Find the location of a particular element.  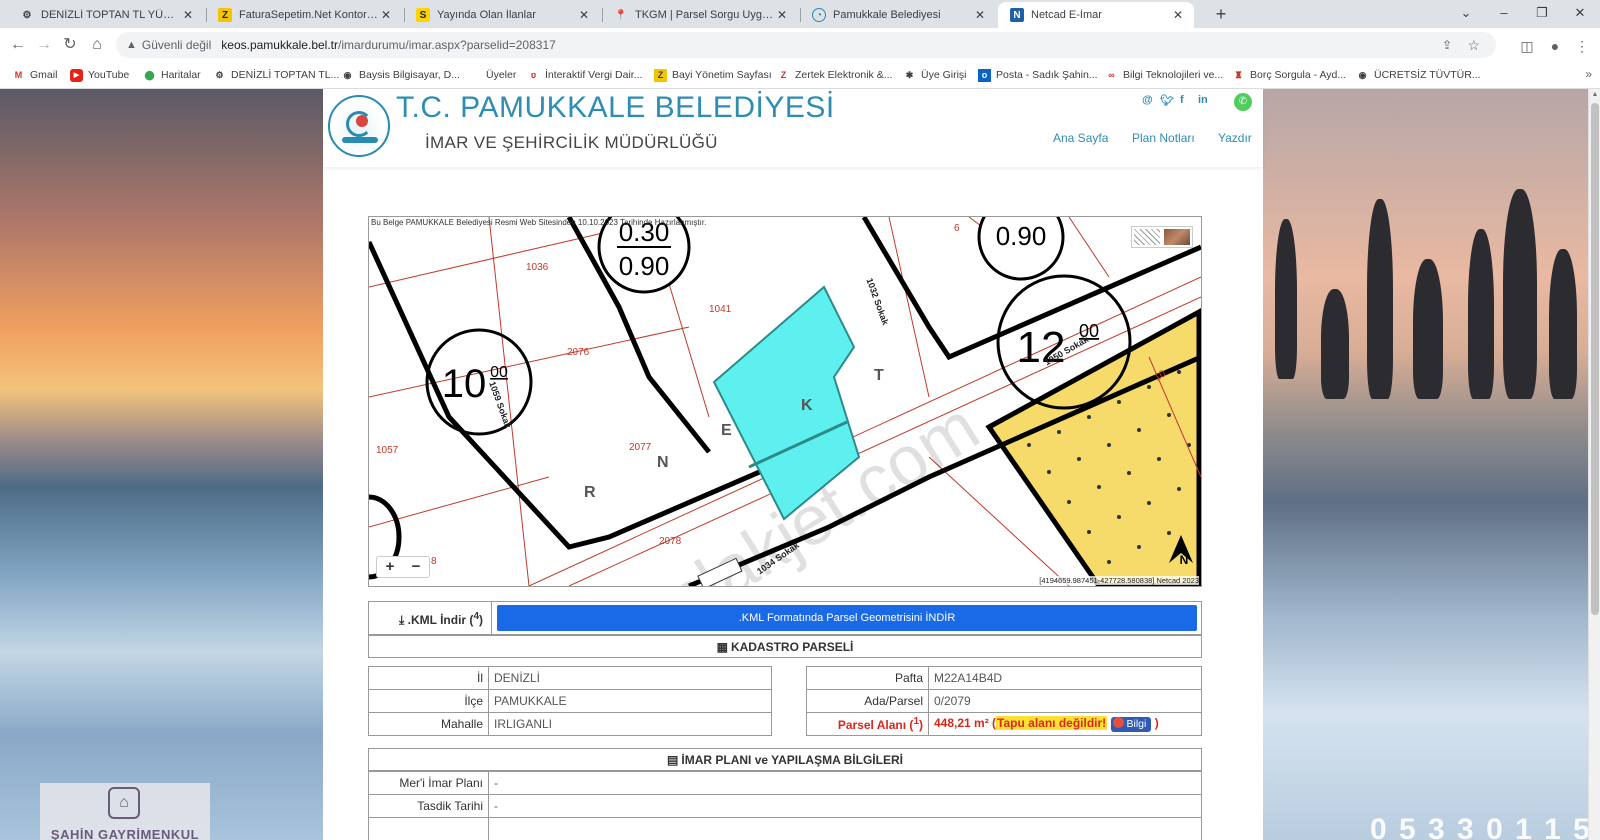

municipality-icon: ◔ is located at coordinates (819, 15).